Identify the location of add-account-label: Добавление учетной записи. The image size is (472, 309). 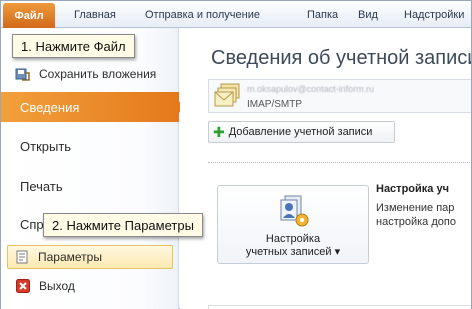
(300, 132).